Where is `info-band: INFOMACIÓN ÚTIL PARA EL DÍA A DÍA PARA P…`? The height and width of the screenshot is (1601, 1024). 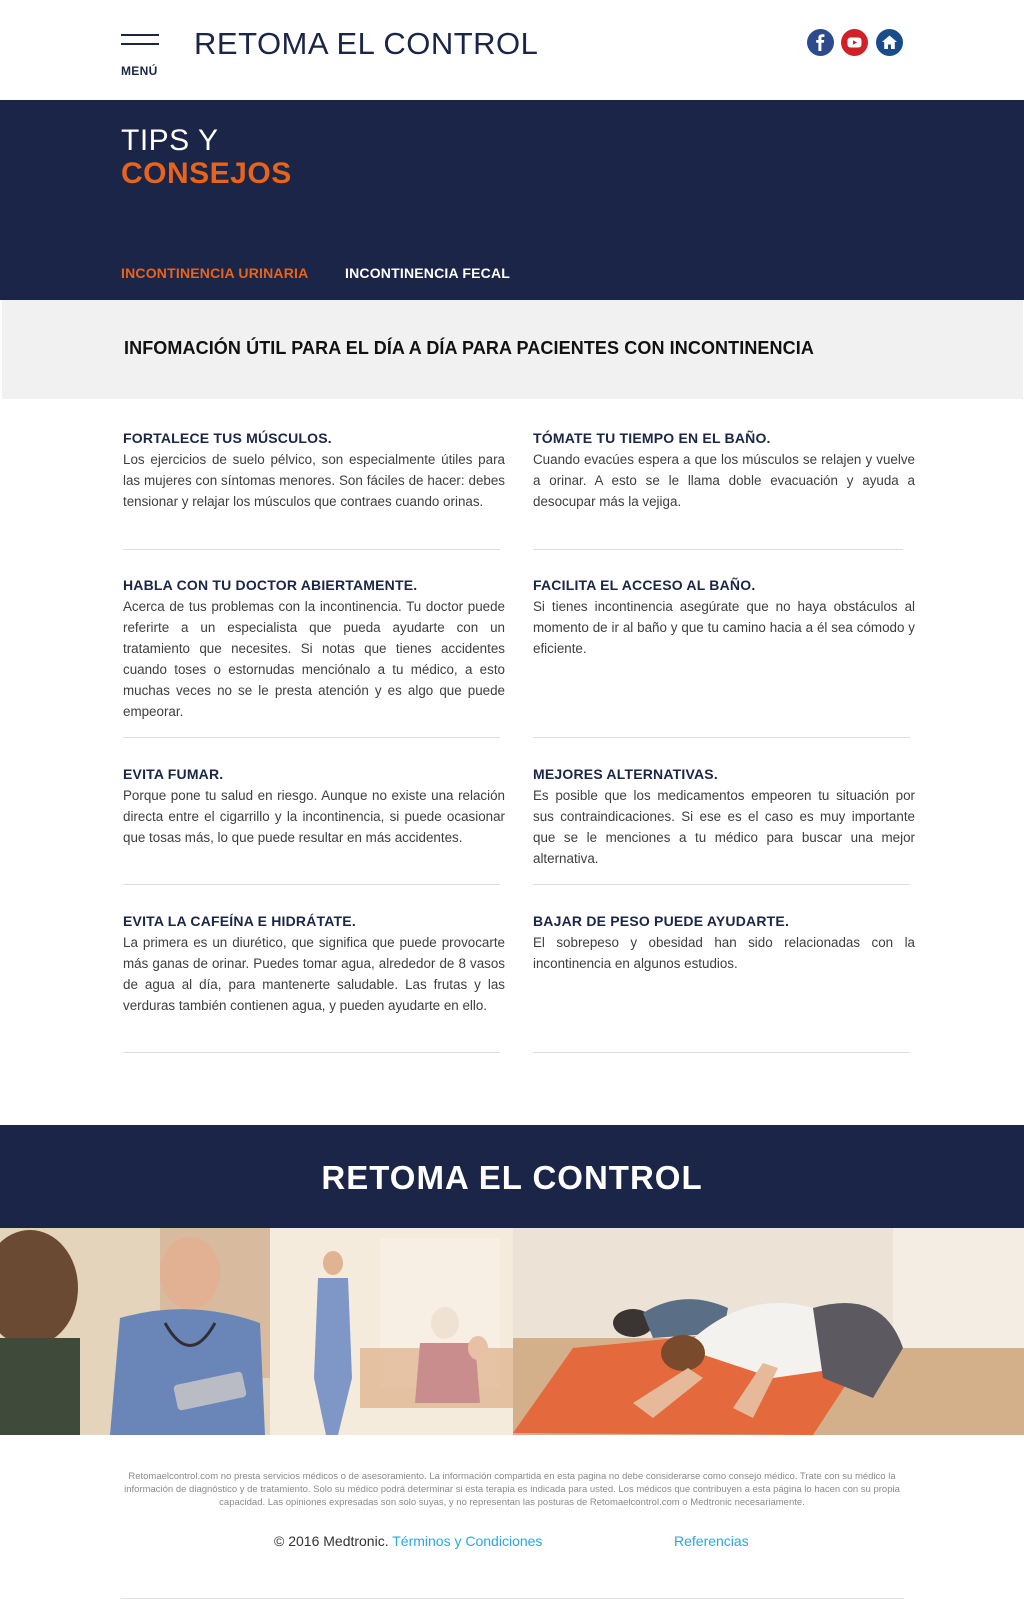 info-band: INFOMACIÓN ÚTIL PARA EL DÍA A DÍA PARA P… is located at coordinates (512, 349).